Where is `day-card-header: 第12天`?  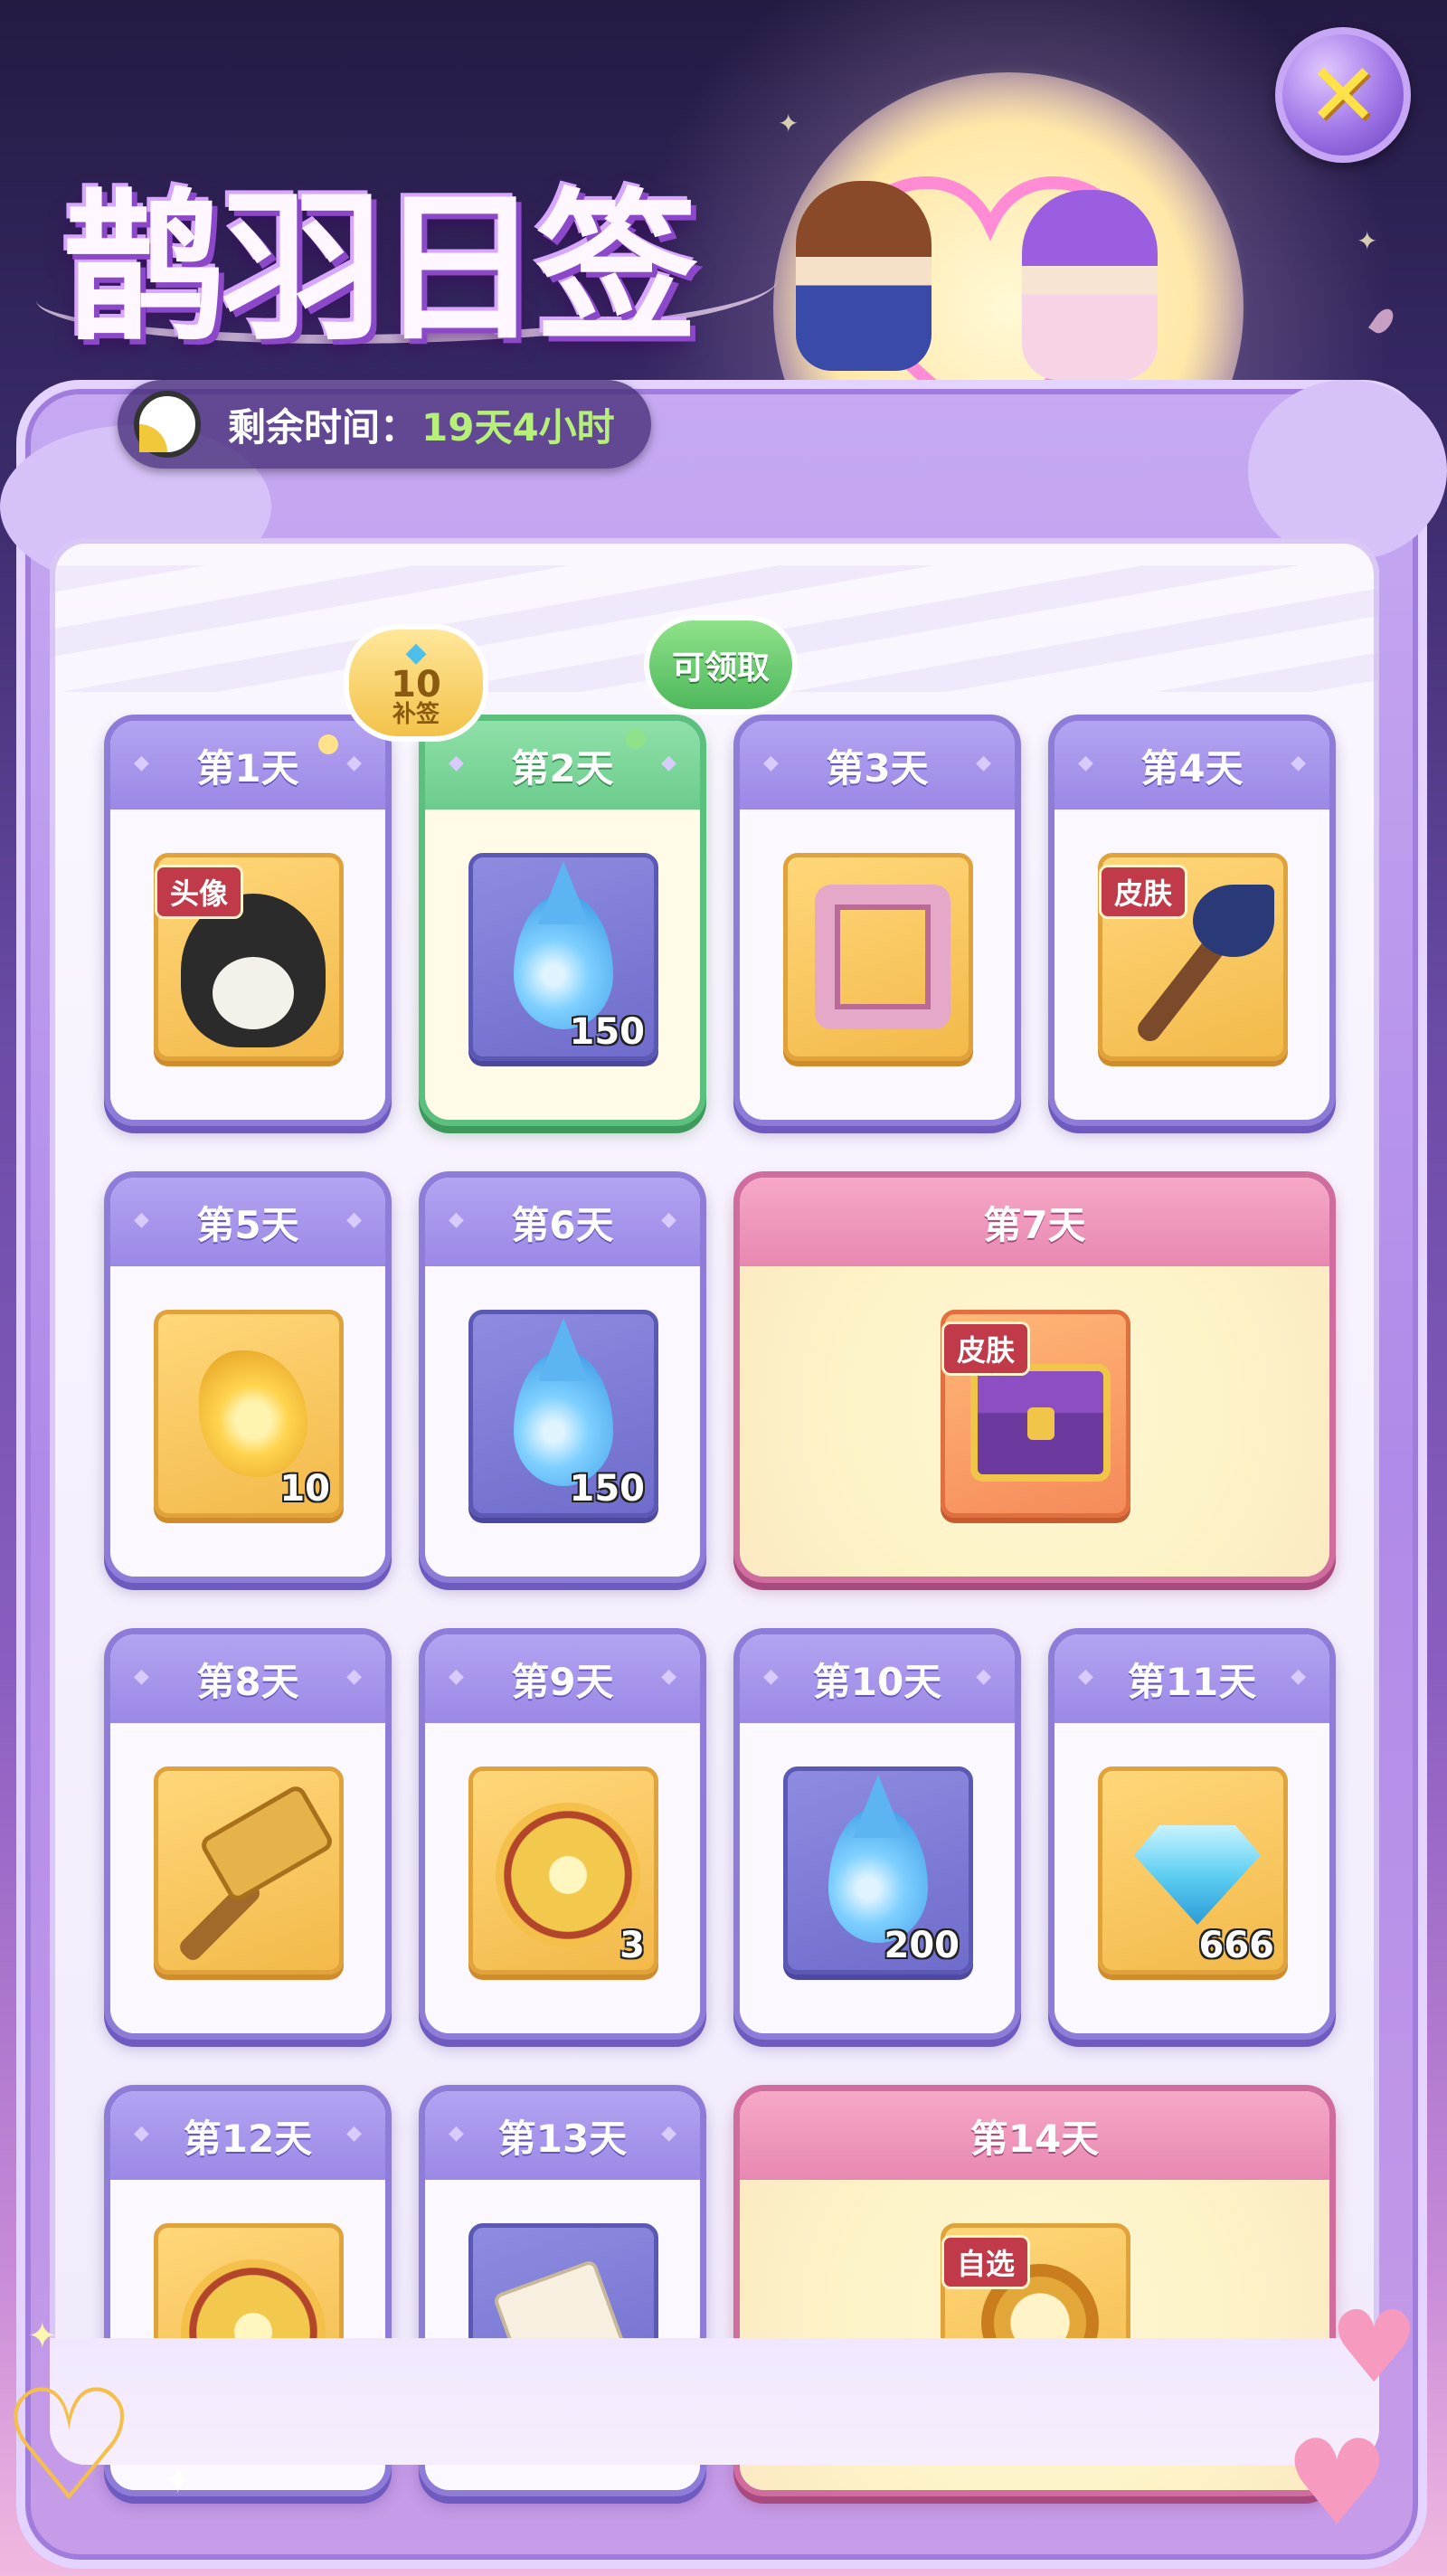
day-card-header: 第12天 is located at coordinates (248, 2135).